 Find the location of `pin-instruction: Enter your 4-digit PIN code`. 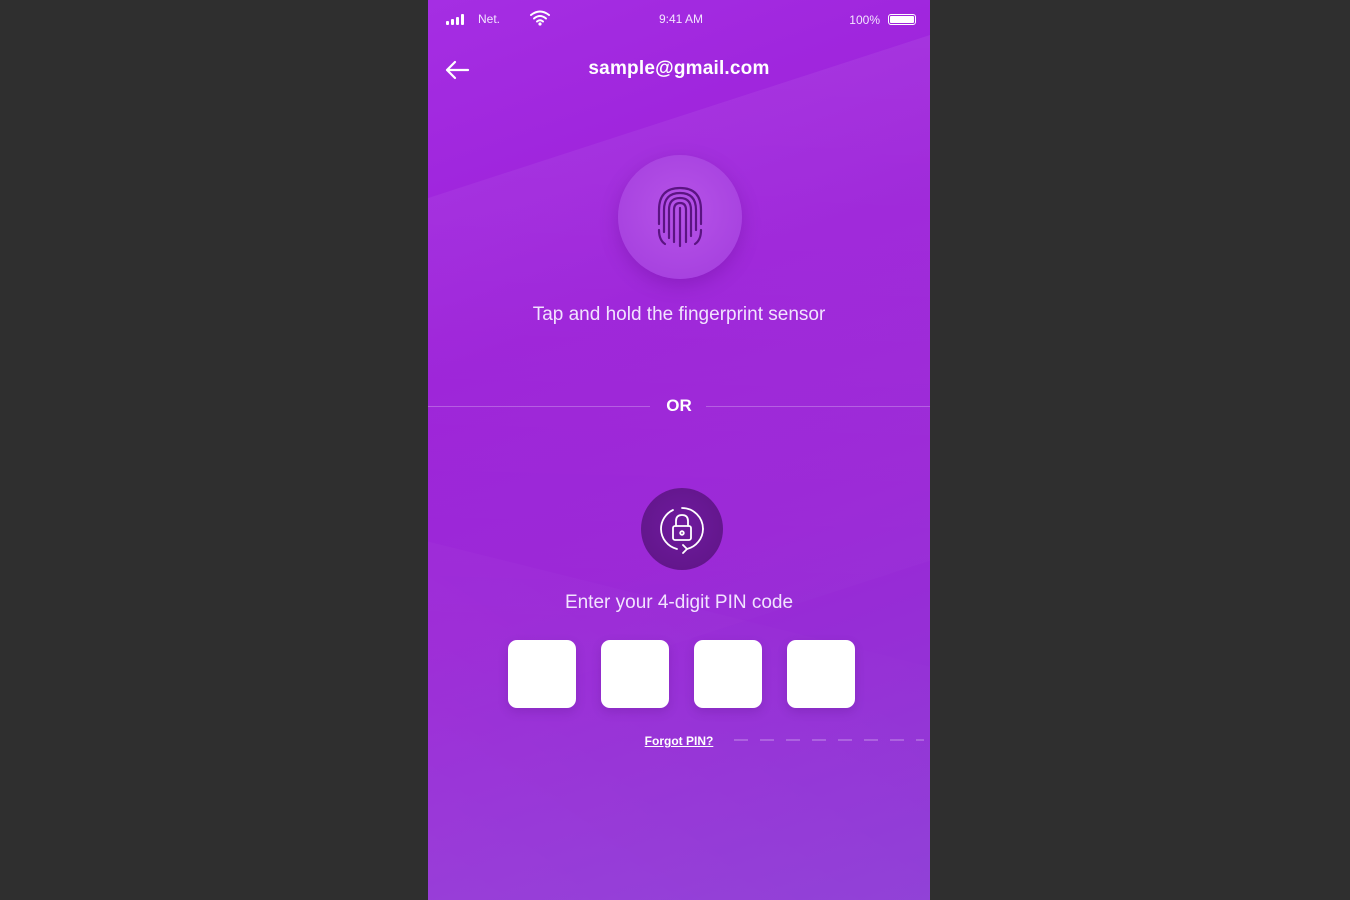

pin-instruction: Enter your 4-digit PIN code is located at coordinates (679, 602).